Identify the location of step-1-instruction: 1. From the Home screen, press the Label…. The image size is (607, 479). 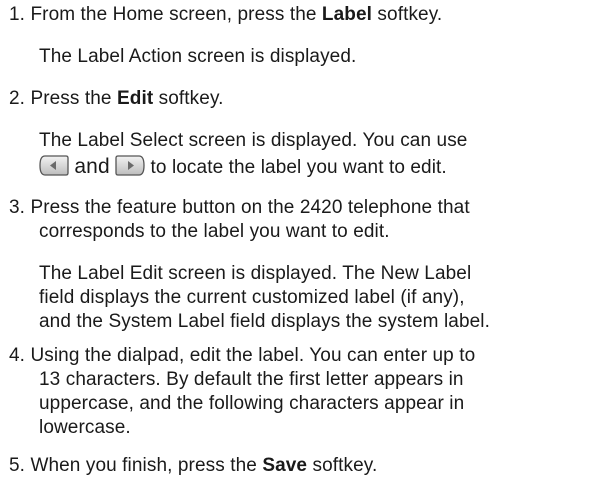
(225, 15).